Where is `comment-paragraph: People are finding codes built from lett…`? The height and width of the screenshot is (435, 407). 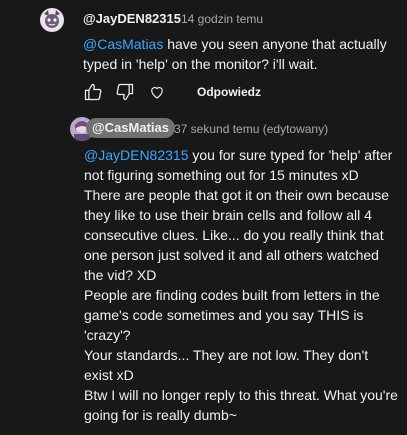 comment-paragraph: People are finding codes built from lett… is located at coordinates (232, 315).